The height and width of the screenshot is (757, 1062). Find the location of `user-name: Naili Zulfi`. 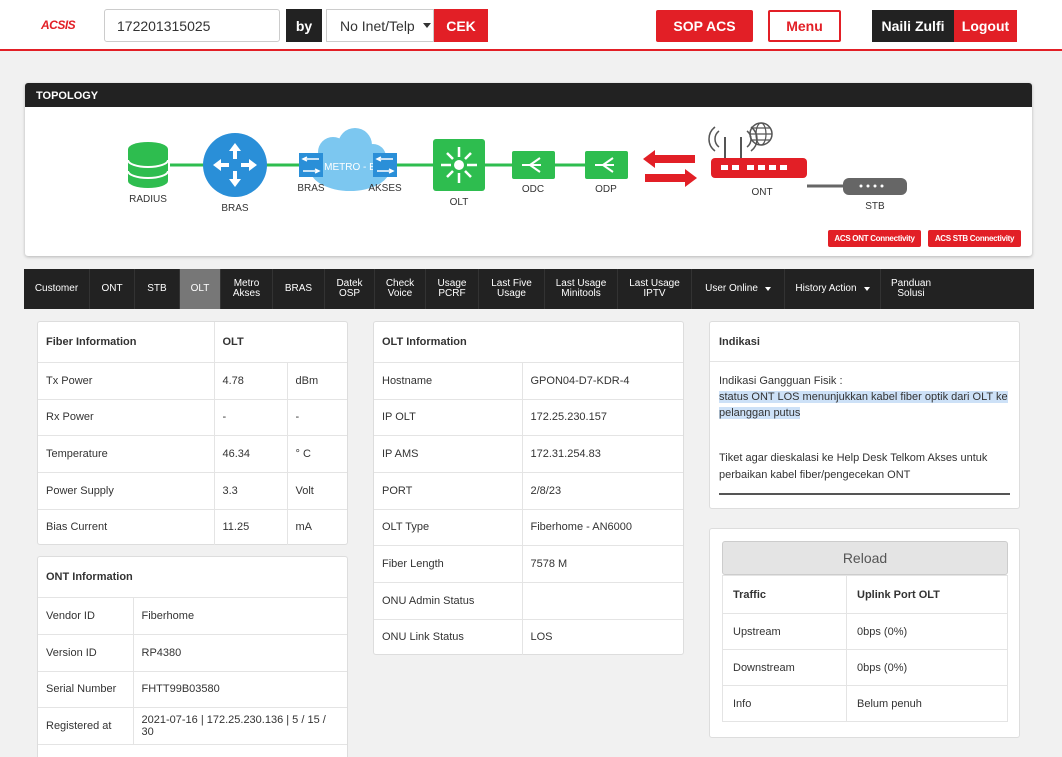

user-name: Naili Zulfi is located at coordinates (913, 26).